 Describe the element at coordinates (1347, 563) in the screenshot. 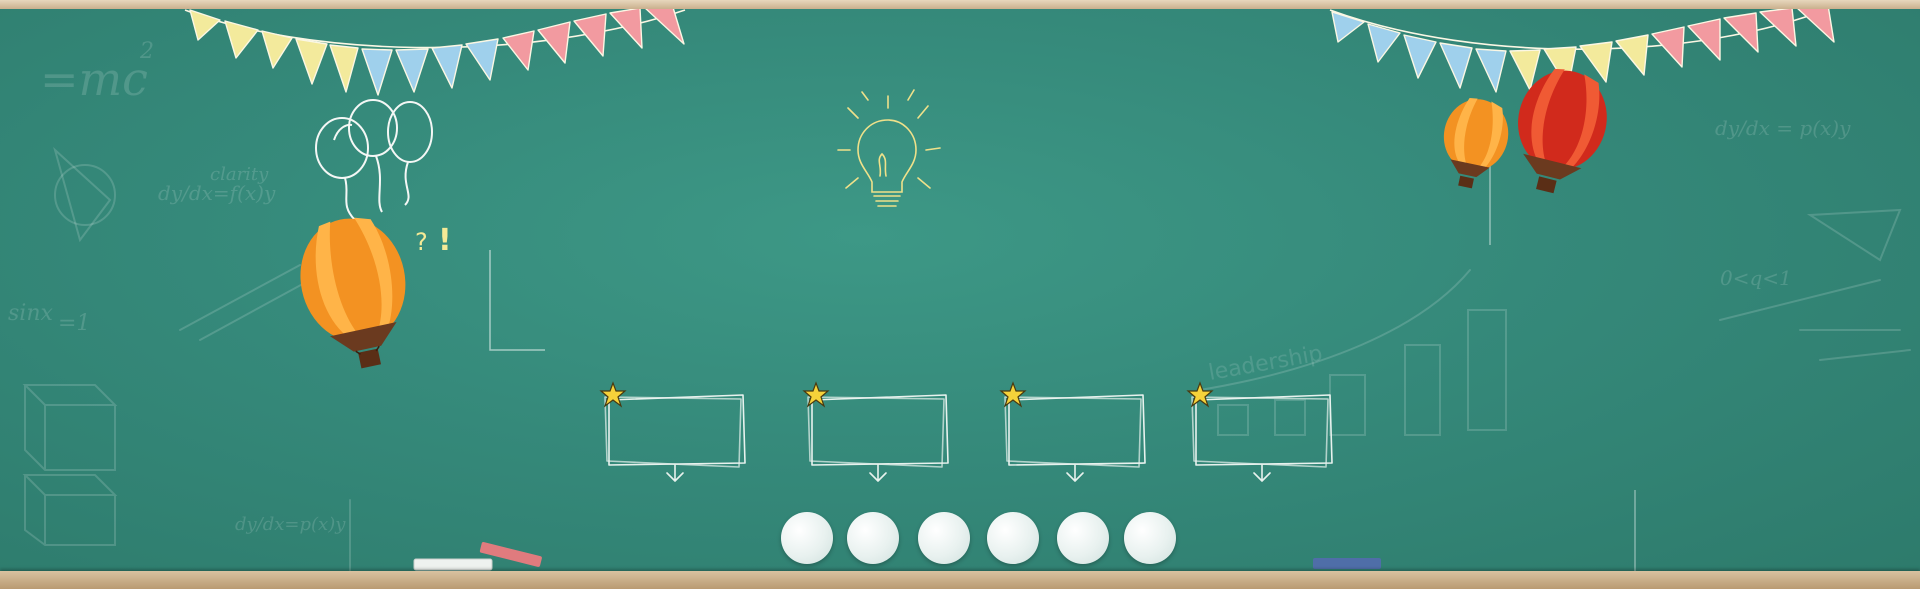

I see `blue-chalk-stick` at that location.